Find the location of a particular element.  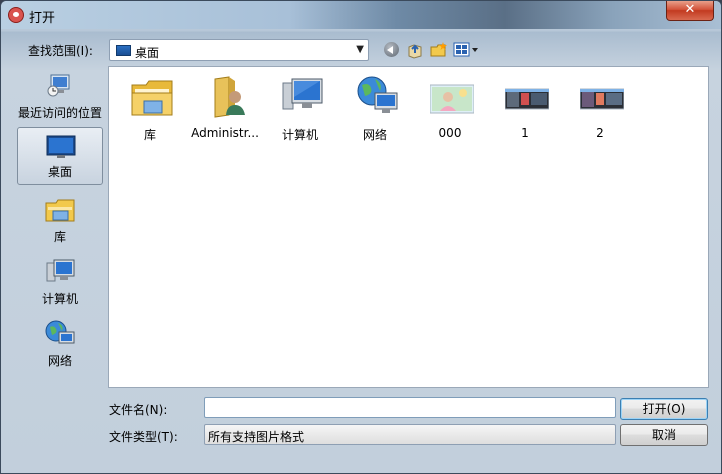

view-menu-button is located at coordinates (466, 50).